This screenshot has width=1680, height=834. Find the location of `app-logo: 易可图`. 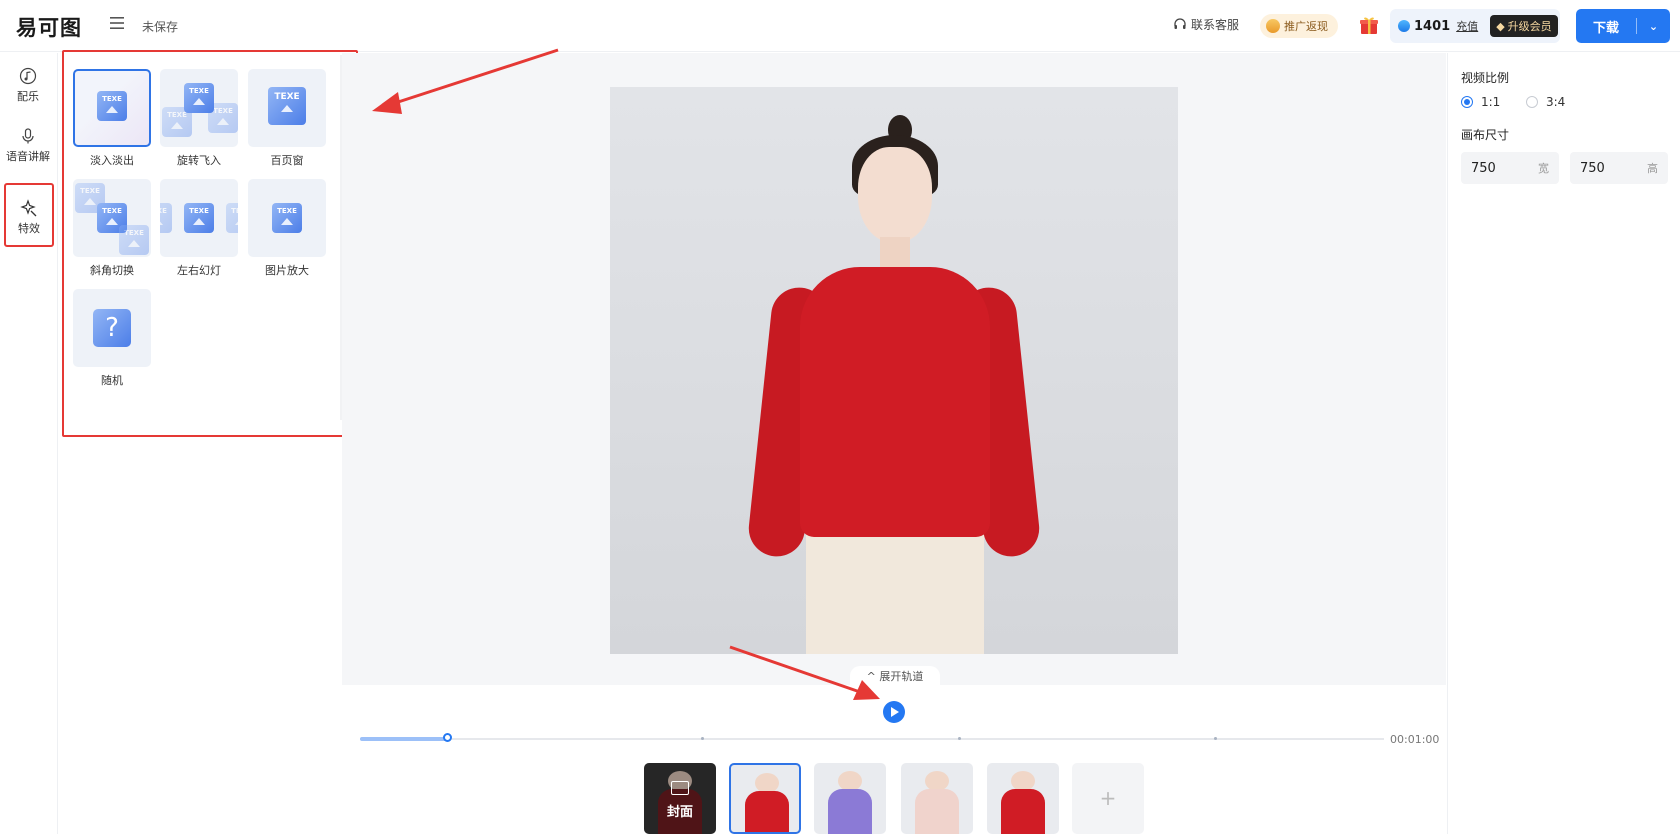

app-logo: 易可图 is located at coordinates (49, 27).